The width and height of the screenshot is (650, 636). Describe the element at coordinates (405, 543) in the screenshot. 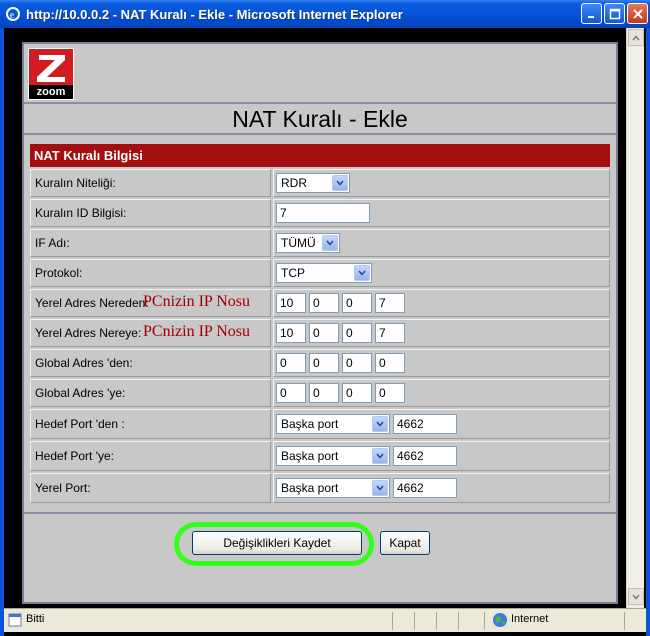

I see `close-button: Kapat` at that location.